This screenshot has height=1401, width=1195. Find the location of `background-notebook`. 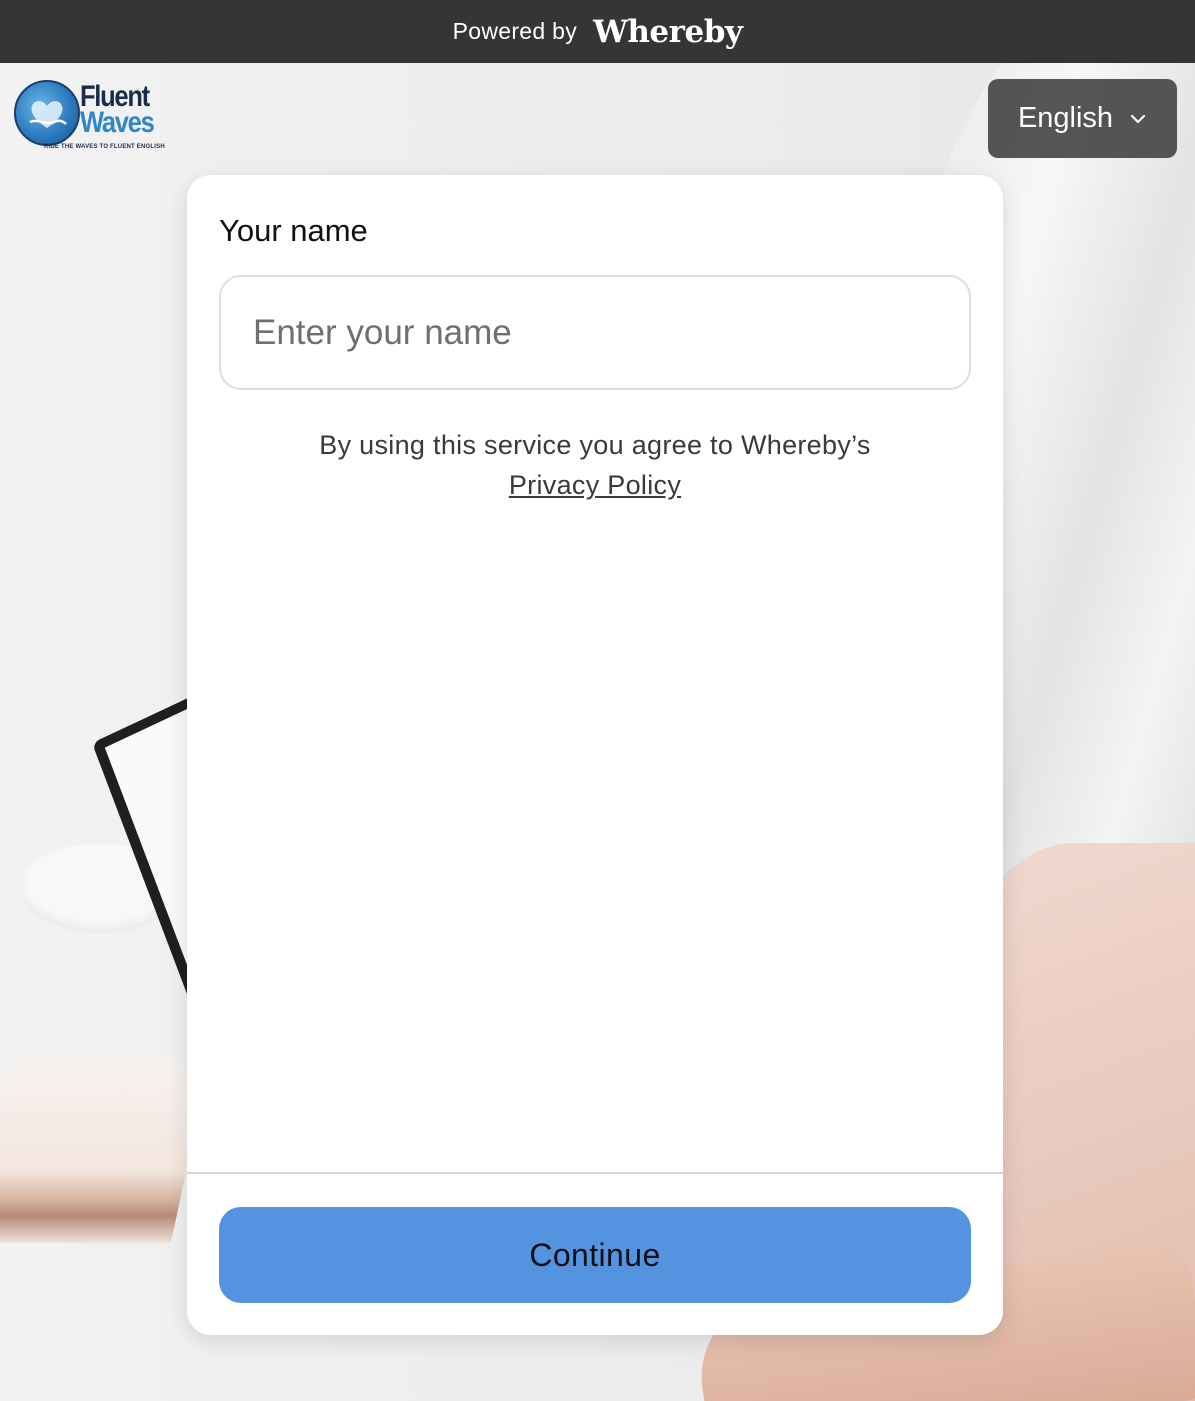

background-notebook is located at coordinates (105, 1153).